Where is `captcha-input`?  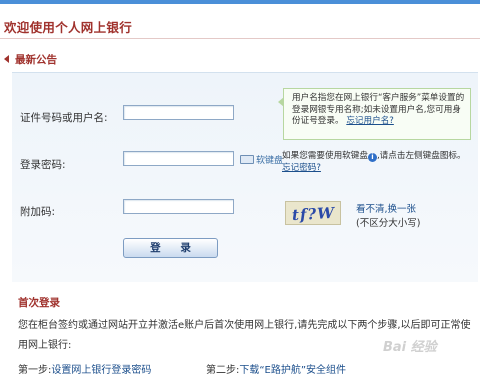
captcha-input is located at coordinates (178, 206).